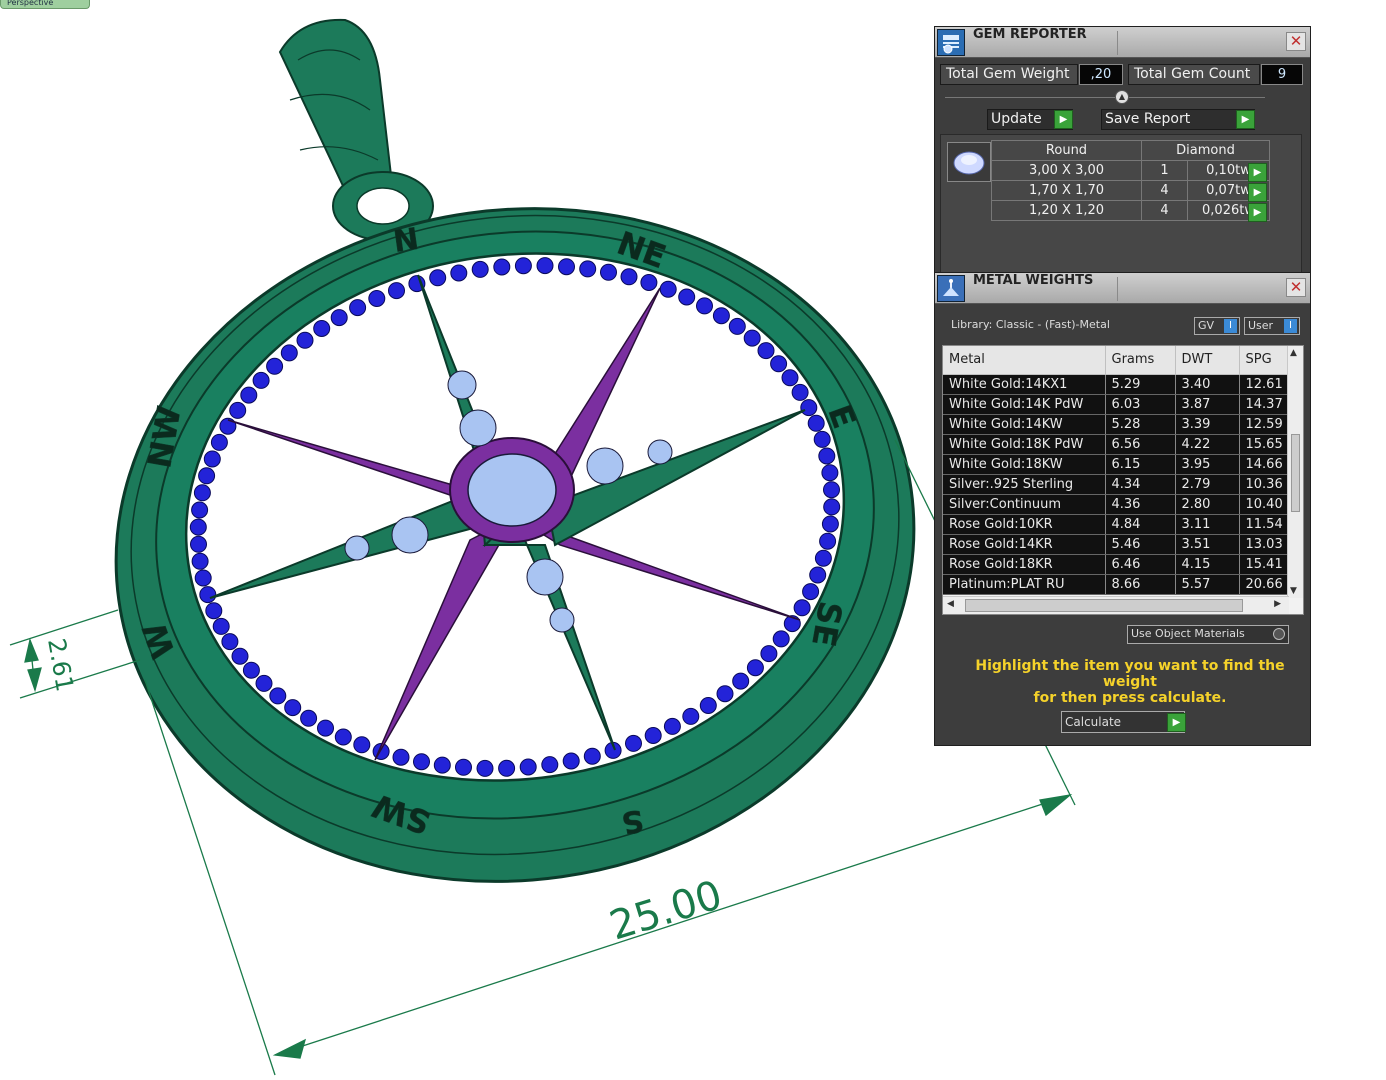 The width and height of the screenshot is (1386, 1080). Describe the element at coordinates (1122, 288) in the screenshot. I see `metal-weights-titlebar: METAL WEIGHTS ✕` at that location.